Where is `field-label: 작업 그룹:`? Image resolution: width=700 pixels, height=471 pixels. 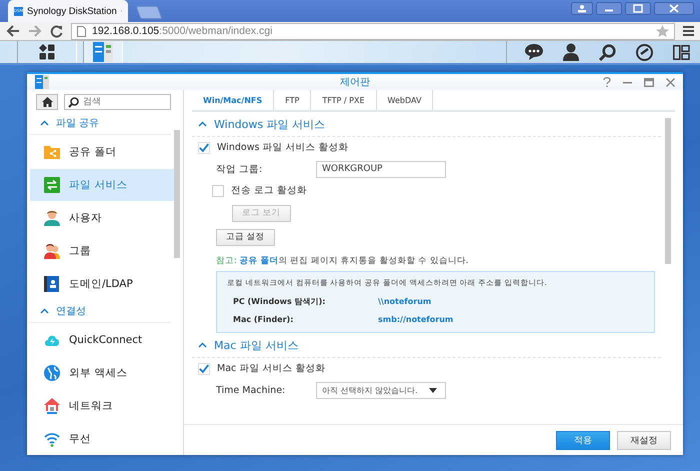 field-label: 작업 그룹: is located at coordinates (240, 169).